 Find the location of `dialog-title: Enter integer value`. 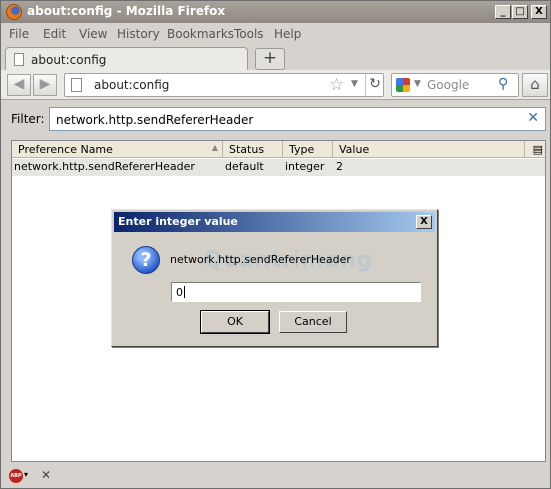

dialog-title: Enter integer value is located at coordinates (178, 221).